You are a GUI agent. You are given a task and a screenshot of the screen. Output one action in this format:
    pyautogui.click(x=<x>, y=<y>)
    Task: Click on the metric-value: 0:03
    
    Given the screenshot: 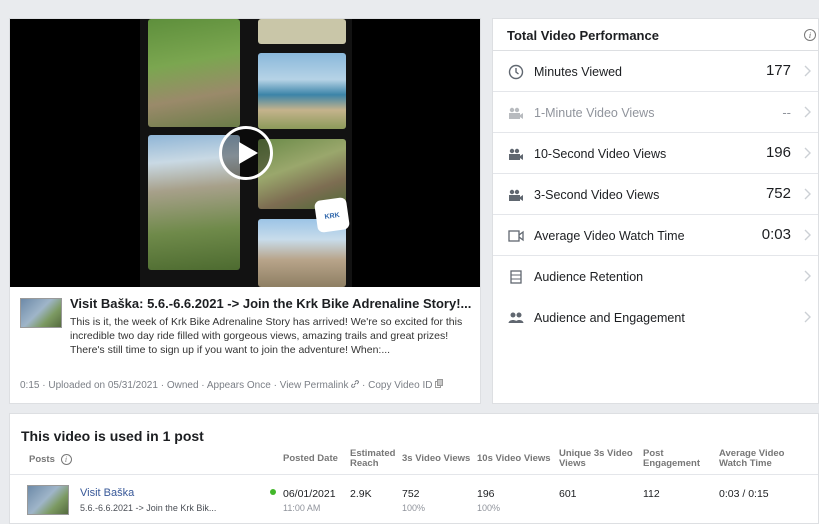 What is the action you would take?
    pyautogui.click(x=776, y=234)
    